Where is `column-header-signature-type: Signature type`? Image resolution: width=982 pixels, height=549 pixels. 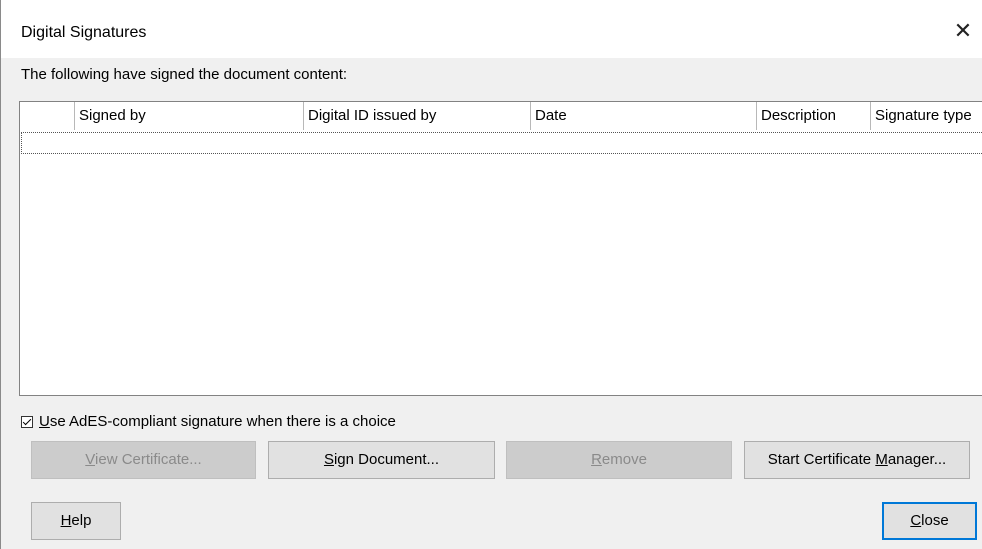
column-header-signature-type: Signature type is located at coordinates (926, 116).